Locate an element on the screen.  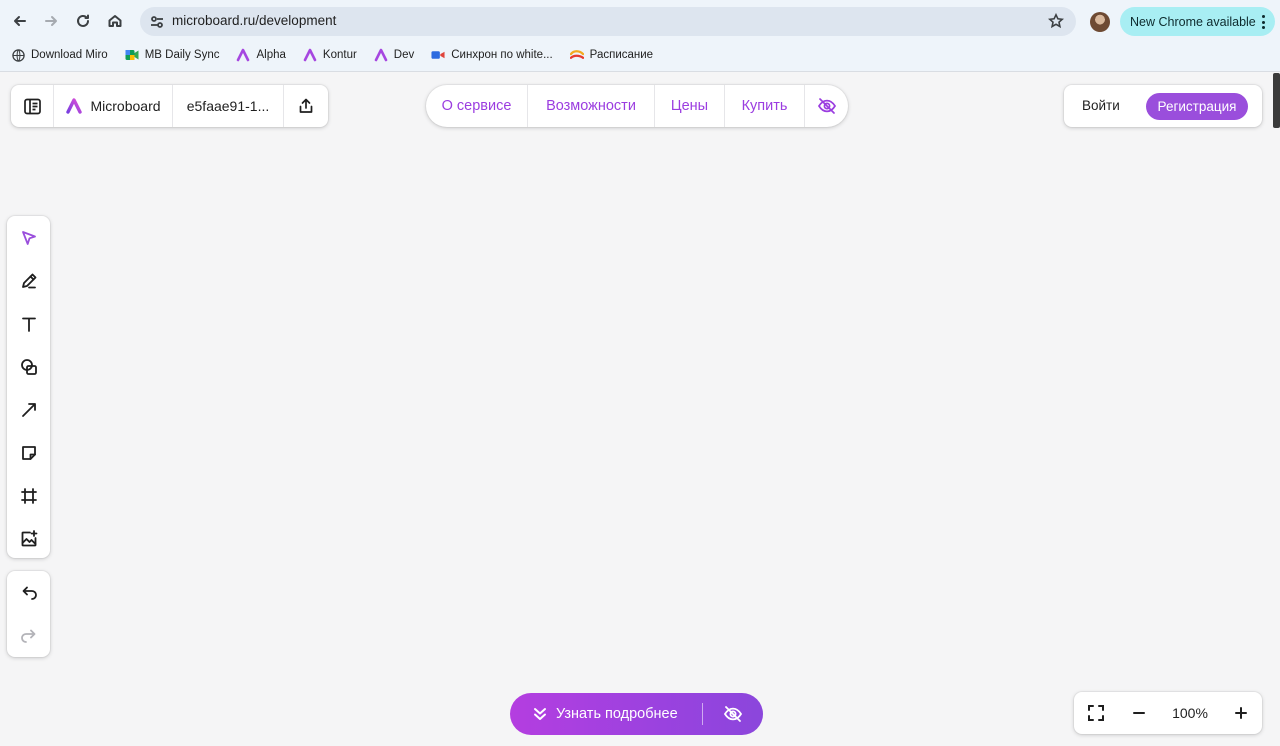
add-image-icon is located at coordinates (29, 537).